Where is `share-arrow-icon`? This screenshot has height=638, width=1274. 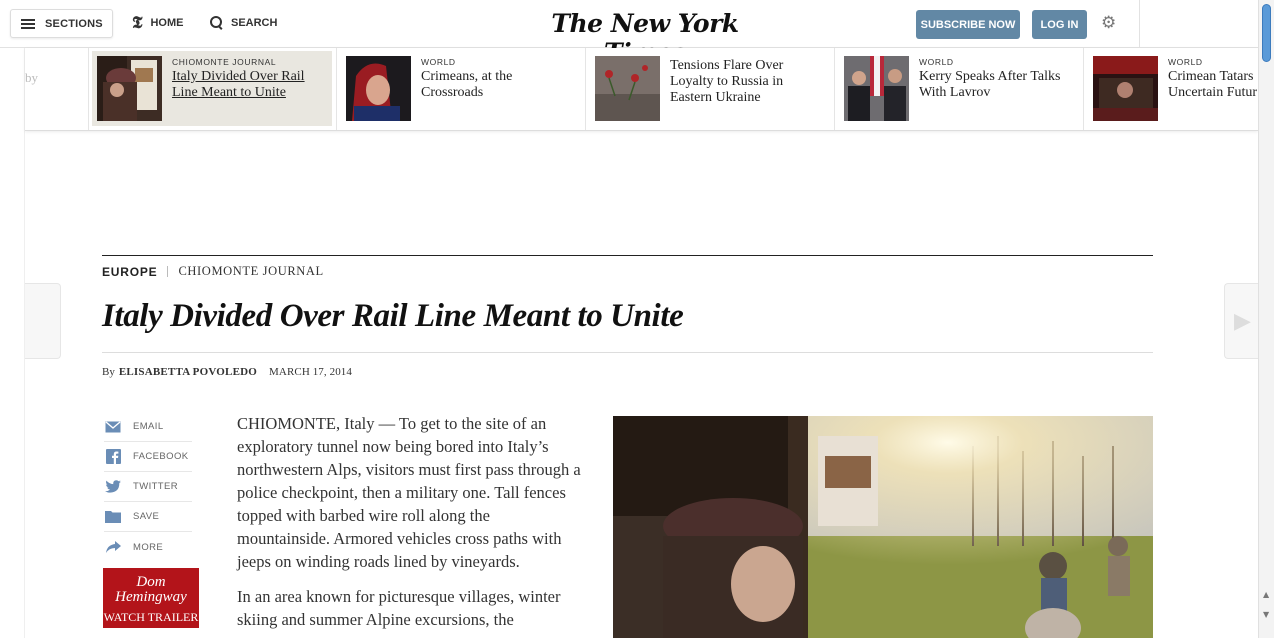
share-arrow-icon is located at coordinates (113, 547).